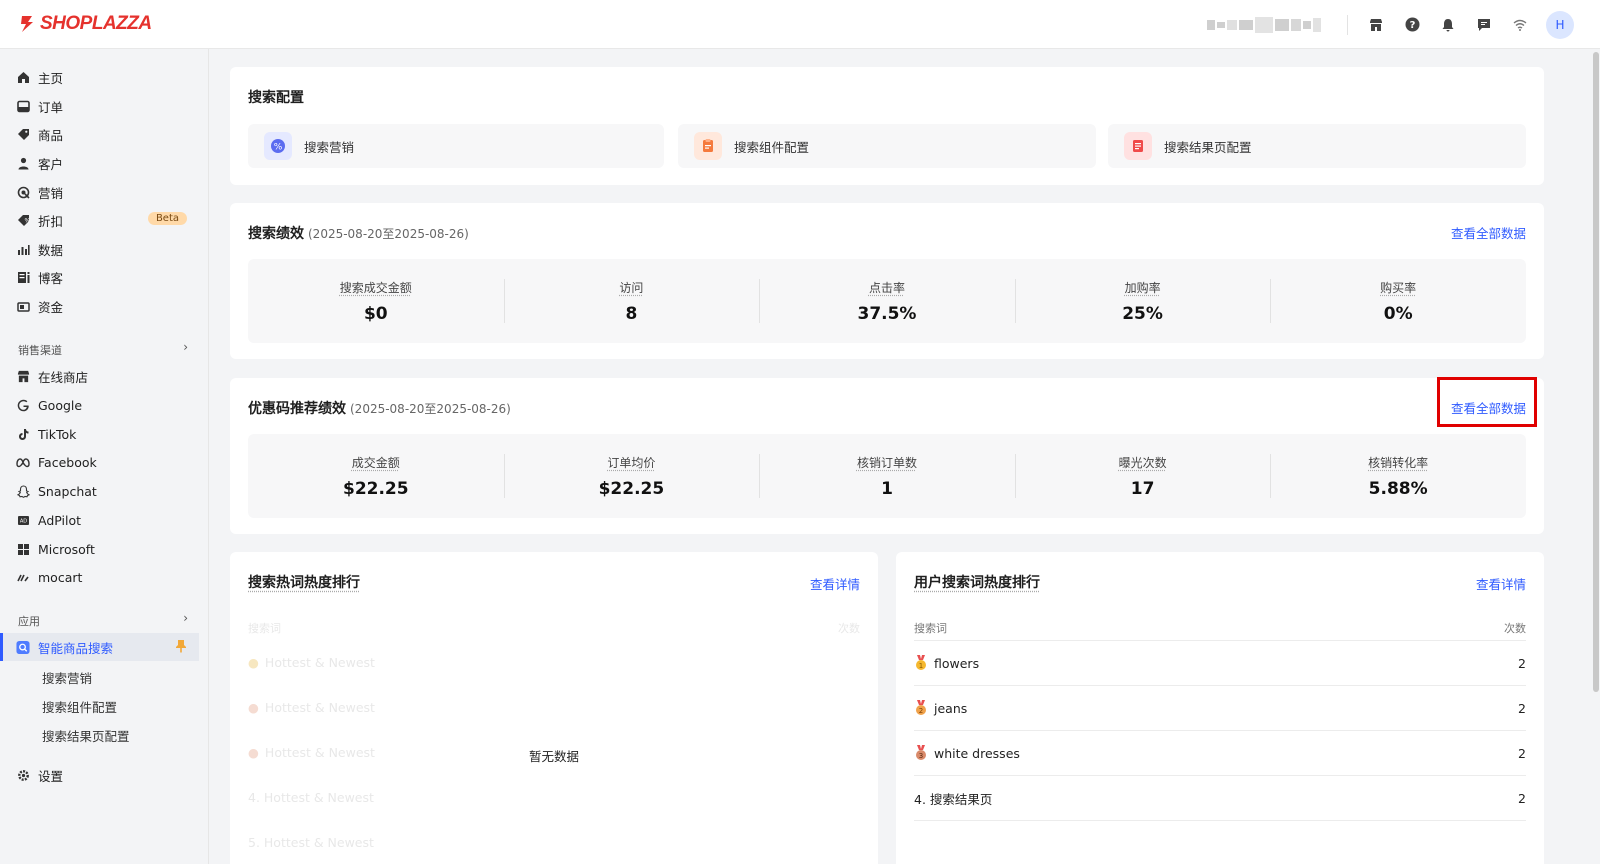  Describe the element at coordinates (1484, 25) in the screenshot. I see `message-icon` at that location.